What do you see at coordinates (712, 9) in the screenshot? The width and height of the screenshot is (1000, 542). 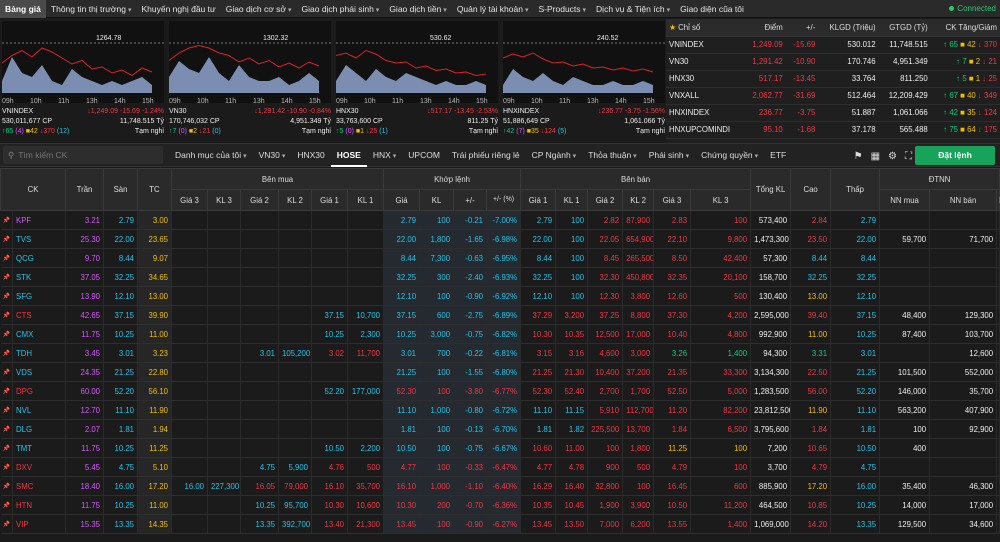 I see `nav-item-9: Giao diện cũa tôi` at bounding box center [712, 9].